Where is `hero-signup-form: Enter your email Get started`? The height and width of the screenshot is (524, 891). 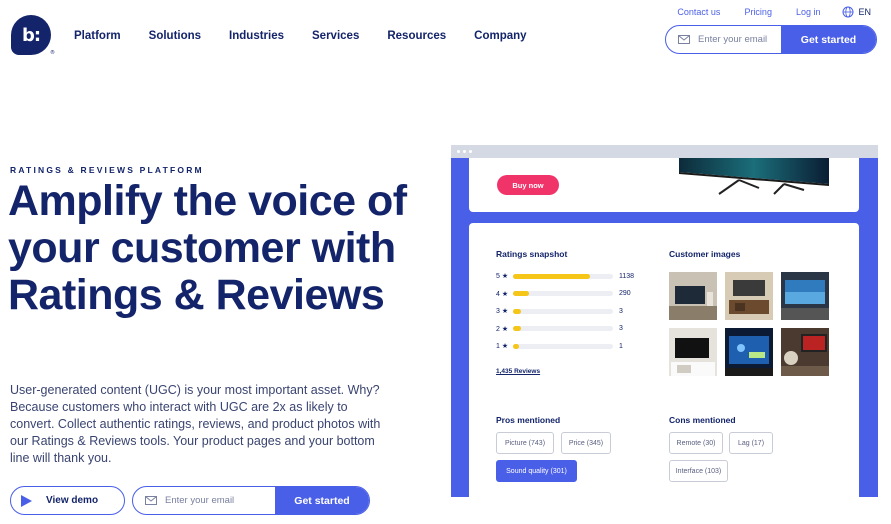
hero-signup-form: Enter your email Get started is located at coordinates (251, 500).